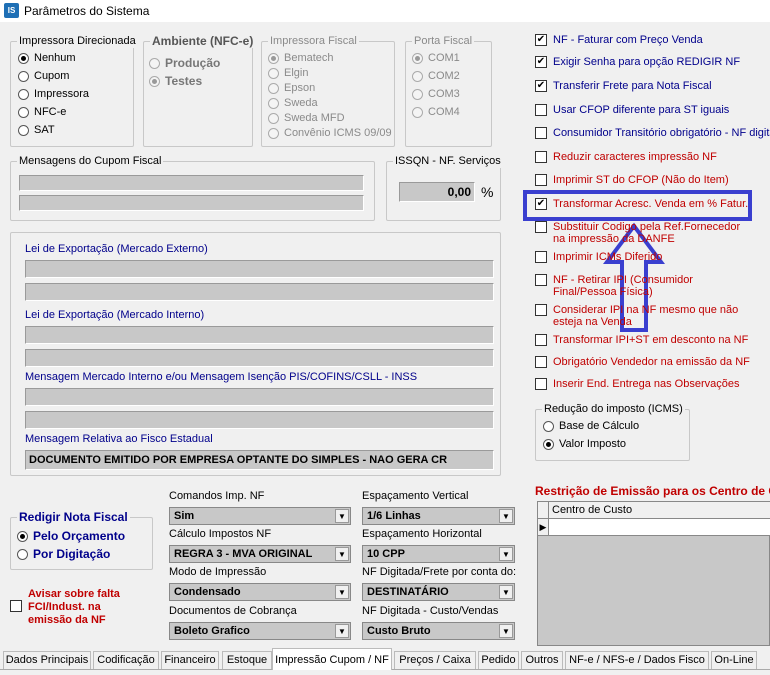 This screenshot has width=770, height=675. What do you see at coordinates (247, 660) in the screenshot?
I see `tab-estoque: Estoque` at bounding box center [247, 660].